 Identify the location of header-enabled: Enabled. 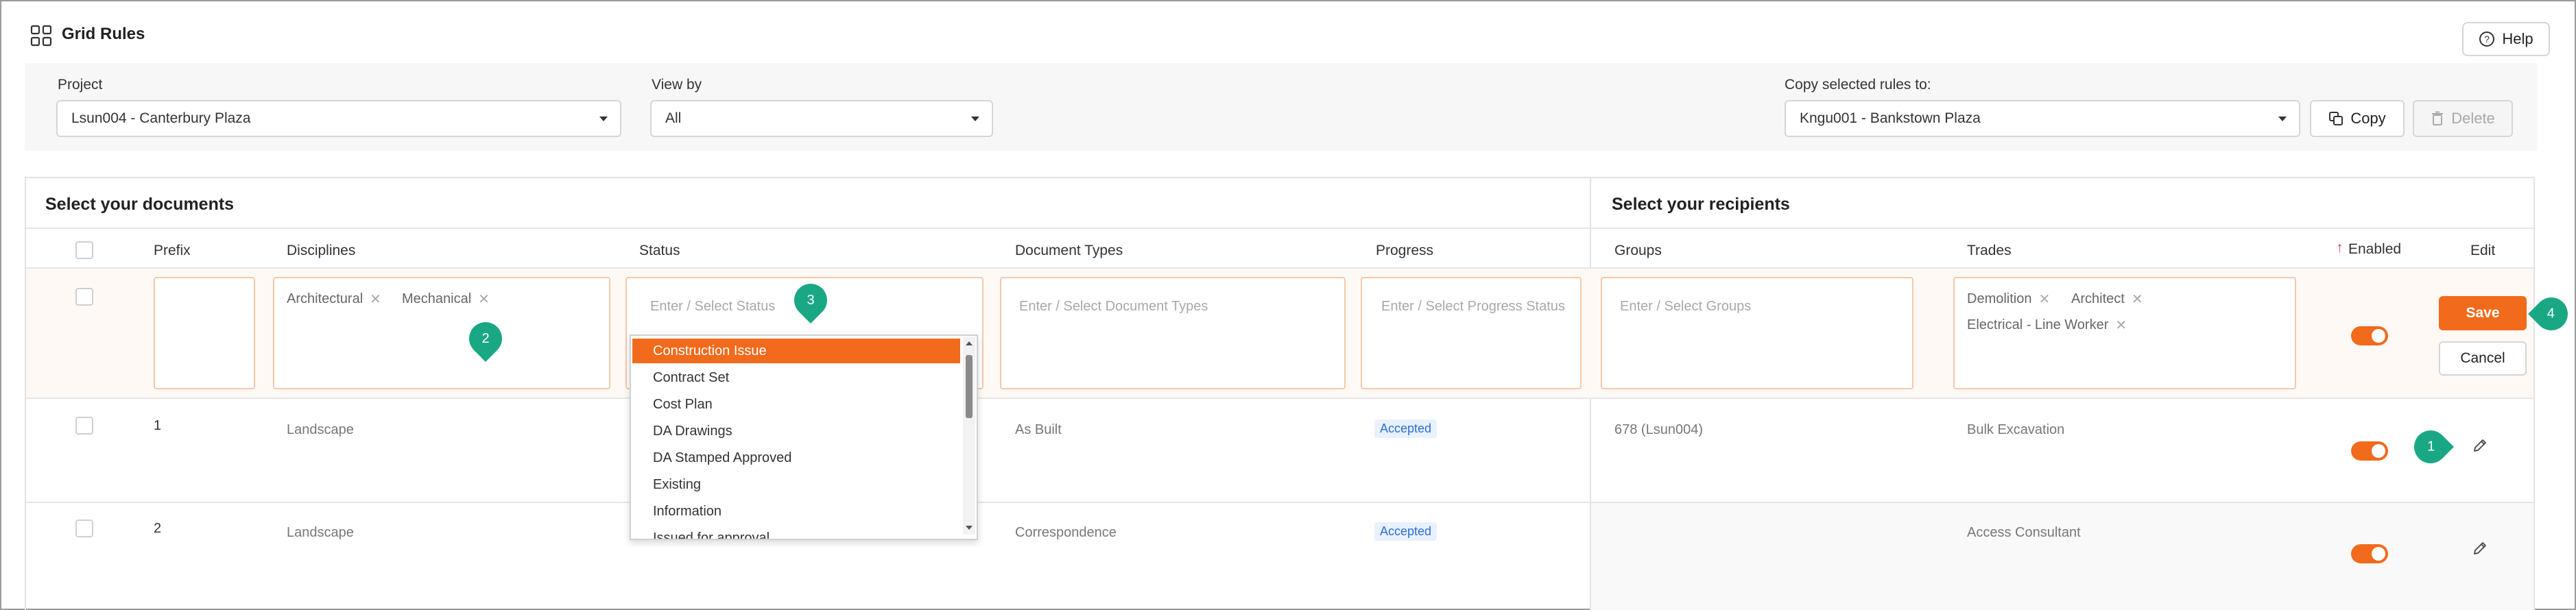
(2374, 249).